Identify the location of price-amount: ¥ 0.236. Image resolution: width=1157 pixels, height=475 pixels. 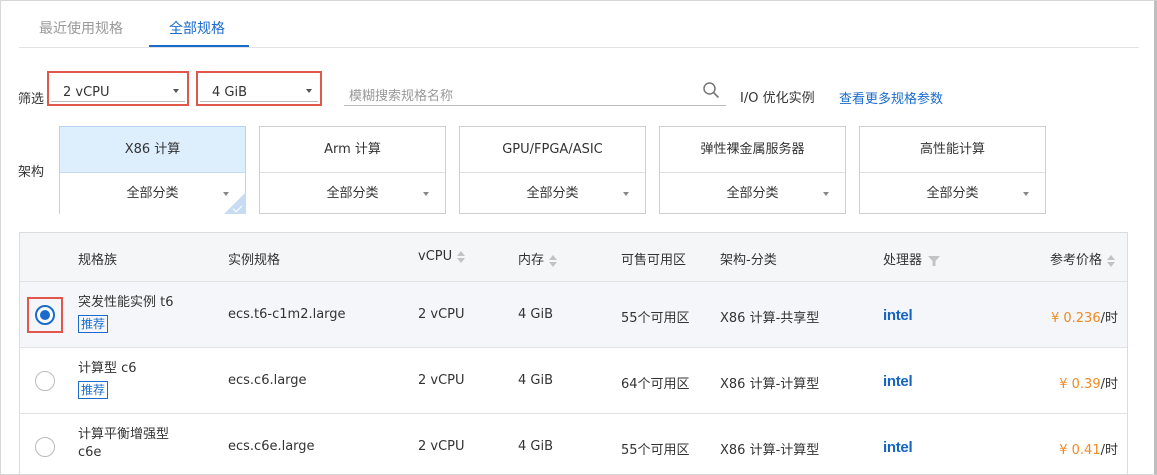
(1075, 318).